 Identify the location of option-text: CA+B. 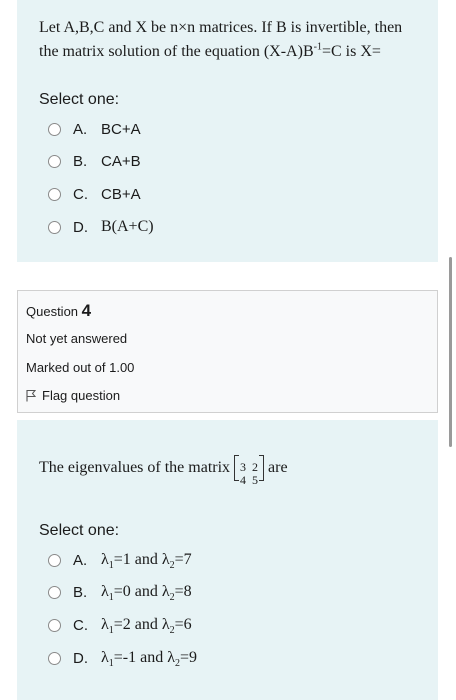
(121, 161).